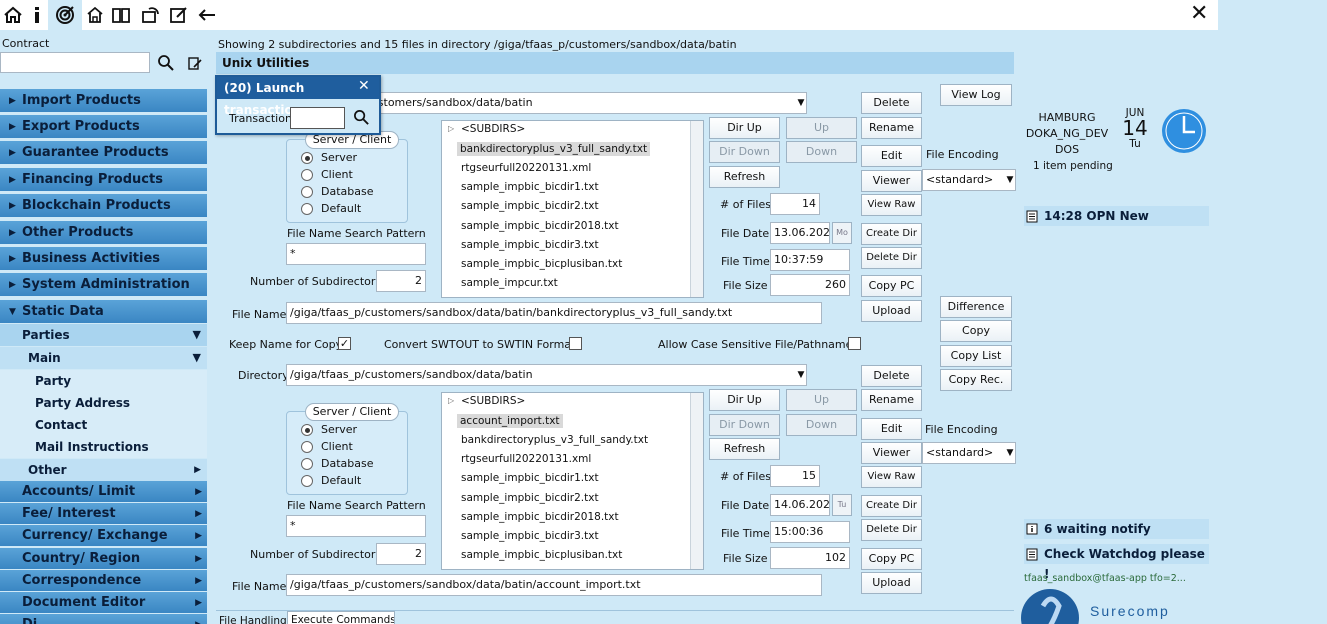 The image size is (1327, 624). What do you see at coordinates (540, 226) in the screenshot?
I see `top-file-item: sample_impbic_bicdir2018.txt` at bounding box center [540, 226].